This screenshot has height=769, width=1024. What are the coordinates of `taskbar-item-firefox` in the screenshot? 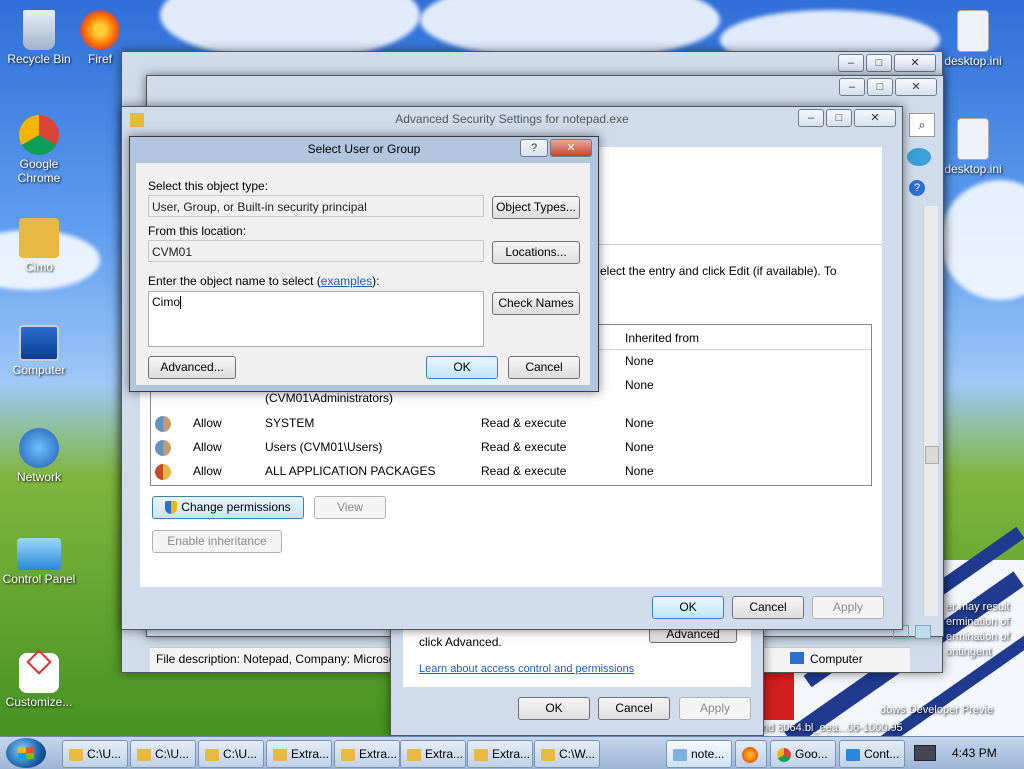 It's located at (751, 754).